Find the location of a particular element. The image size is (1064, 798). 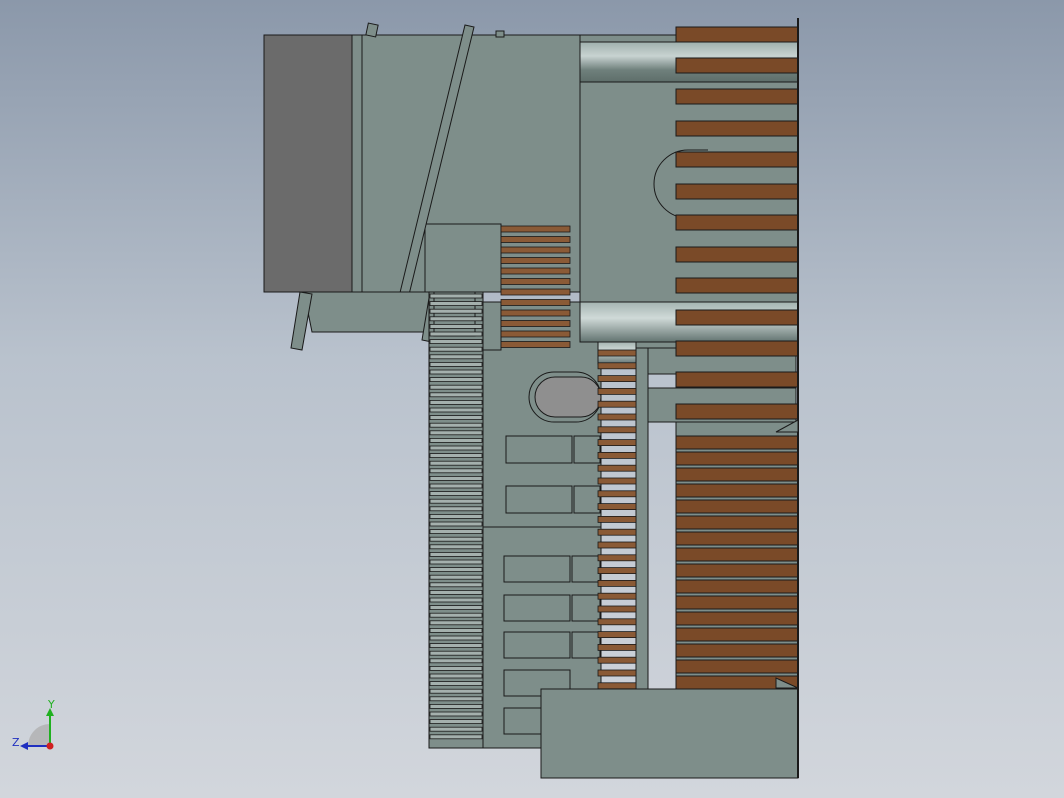

cutout-1b is located at coordinates (587, 449).